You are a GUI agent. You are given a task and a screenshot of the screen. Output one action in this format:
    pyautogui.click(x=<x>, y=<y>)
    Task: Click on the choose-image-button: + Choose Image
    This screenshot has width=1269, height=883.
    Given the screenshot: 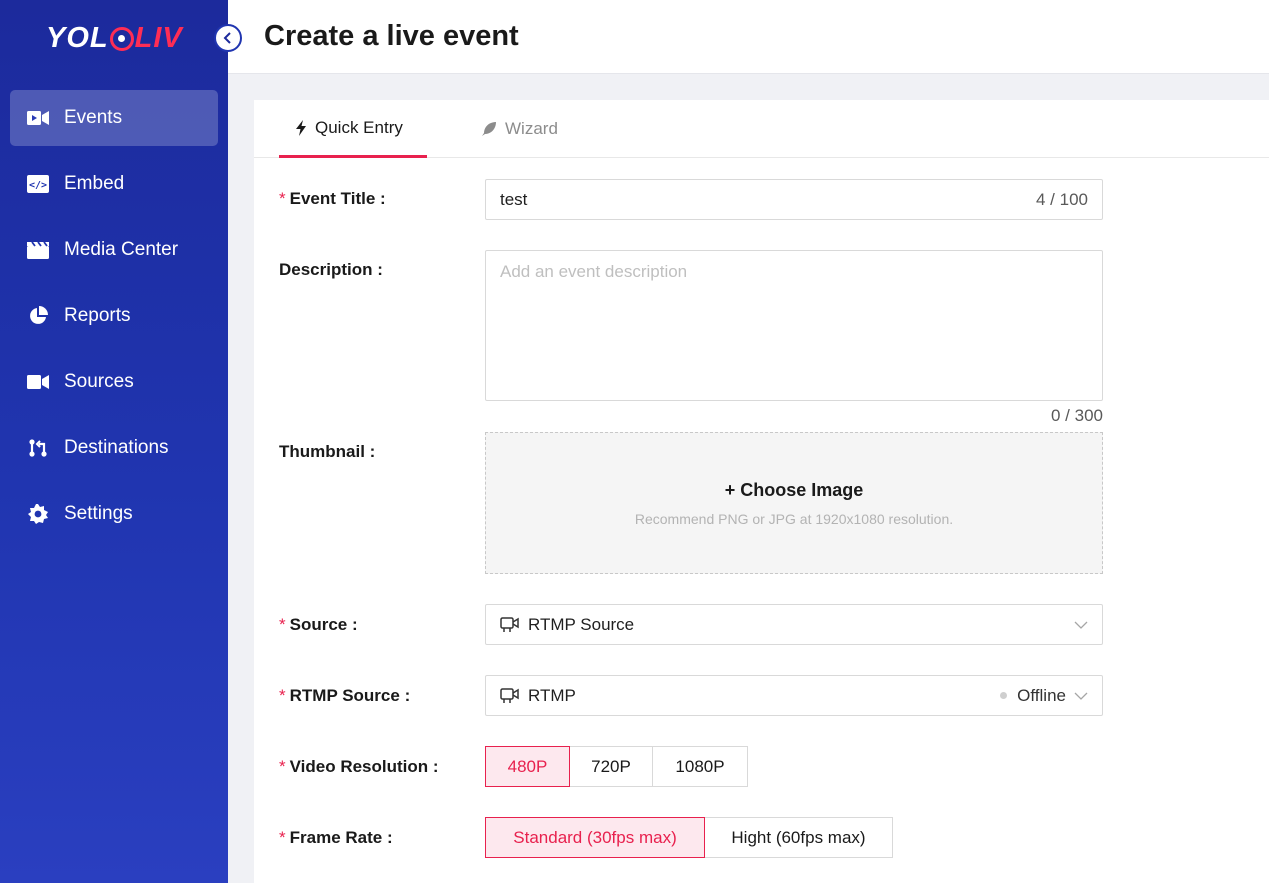 What is the action you would take?
    pyautogui.click(x=794, y=490)
    